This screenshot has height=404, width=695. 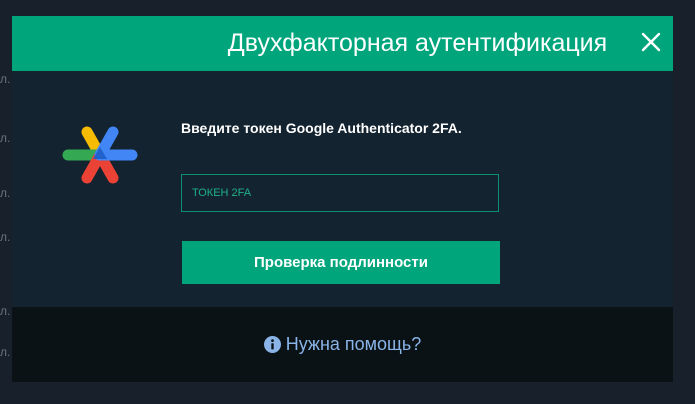 I want to click on token-2fa-input, so click(x=340, y=193).